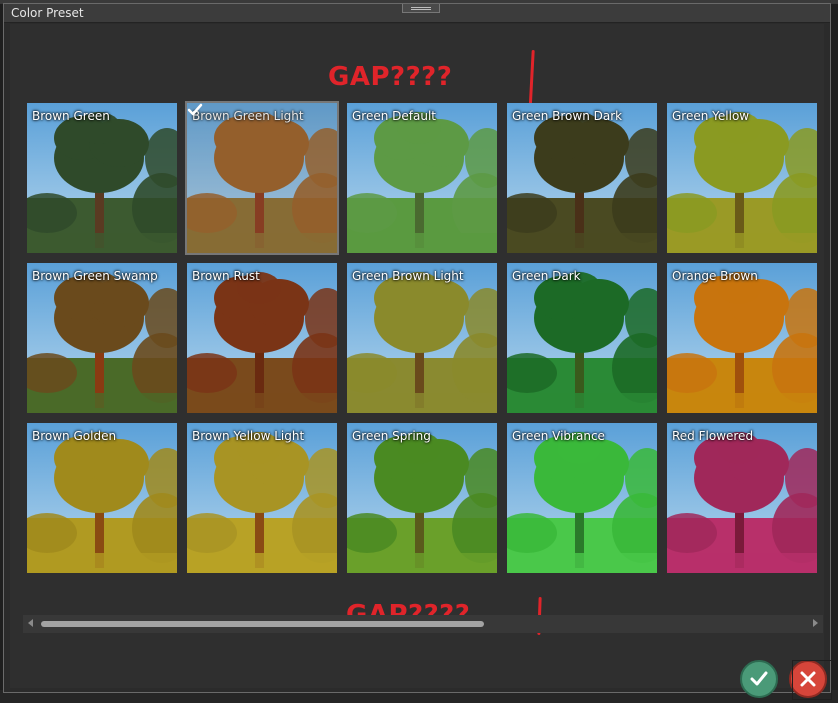  What do you see at coordinates (711, 116) in the screenshot?
I see `preset-label: Green Yellow` at bounding box center [711, 116].